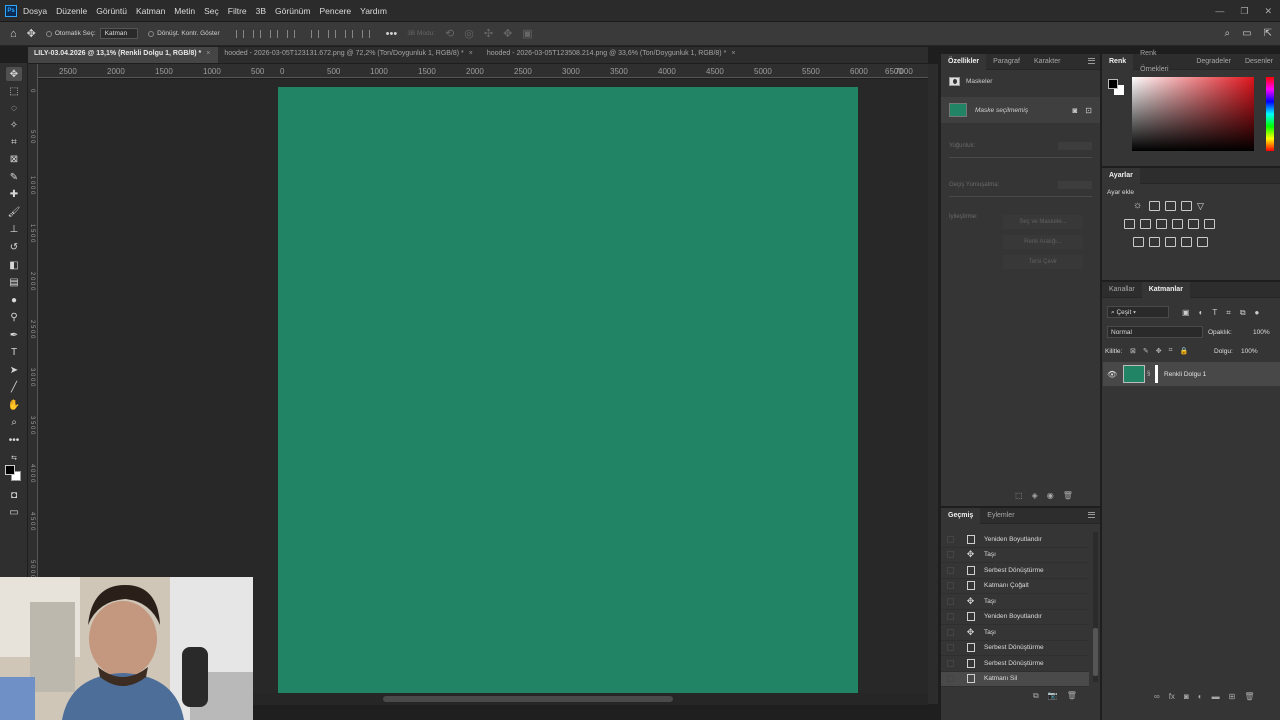 The height and width of the screenshot is (720, 1280). What do you see at coordinates (1036, 696) in the screenshot?
I see `new-document-from-state-icon: ⧉` at bounding box center [1036, 696].